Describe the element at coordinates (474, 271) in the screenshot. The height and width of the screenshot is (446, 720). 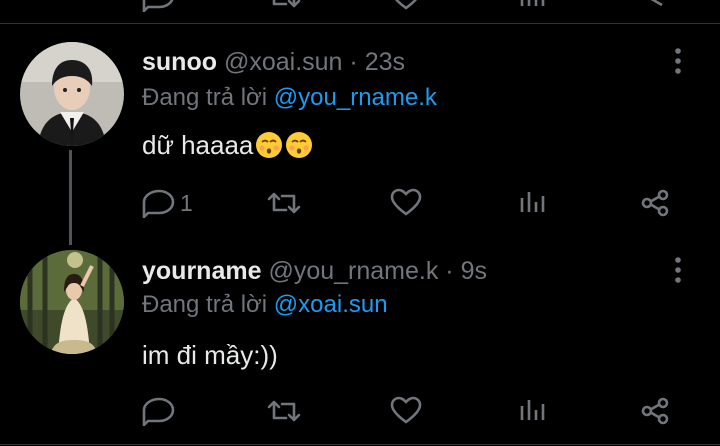
I see `timestamp: 9s` at that location.